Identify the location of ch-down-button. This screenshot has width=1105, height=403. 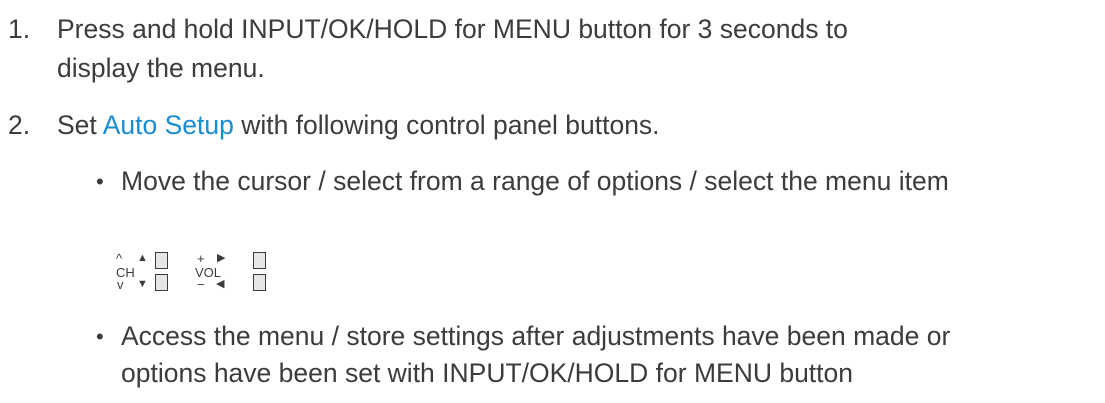
(161, 282).